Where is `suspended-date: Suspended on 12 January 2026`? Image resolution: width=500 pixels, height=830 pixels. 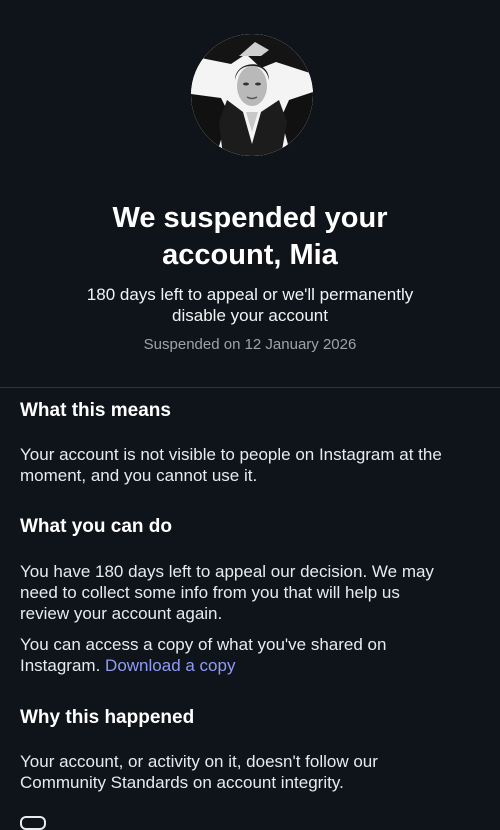
suspended-date: Suspended on 12 January 2026 is located at coordinates (250, 344).